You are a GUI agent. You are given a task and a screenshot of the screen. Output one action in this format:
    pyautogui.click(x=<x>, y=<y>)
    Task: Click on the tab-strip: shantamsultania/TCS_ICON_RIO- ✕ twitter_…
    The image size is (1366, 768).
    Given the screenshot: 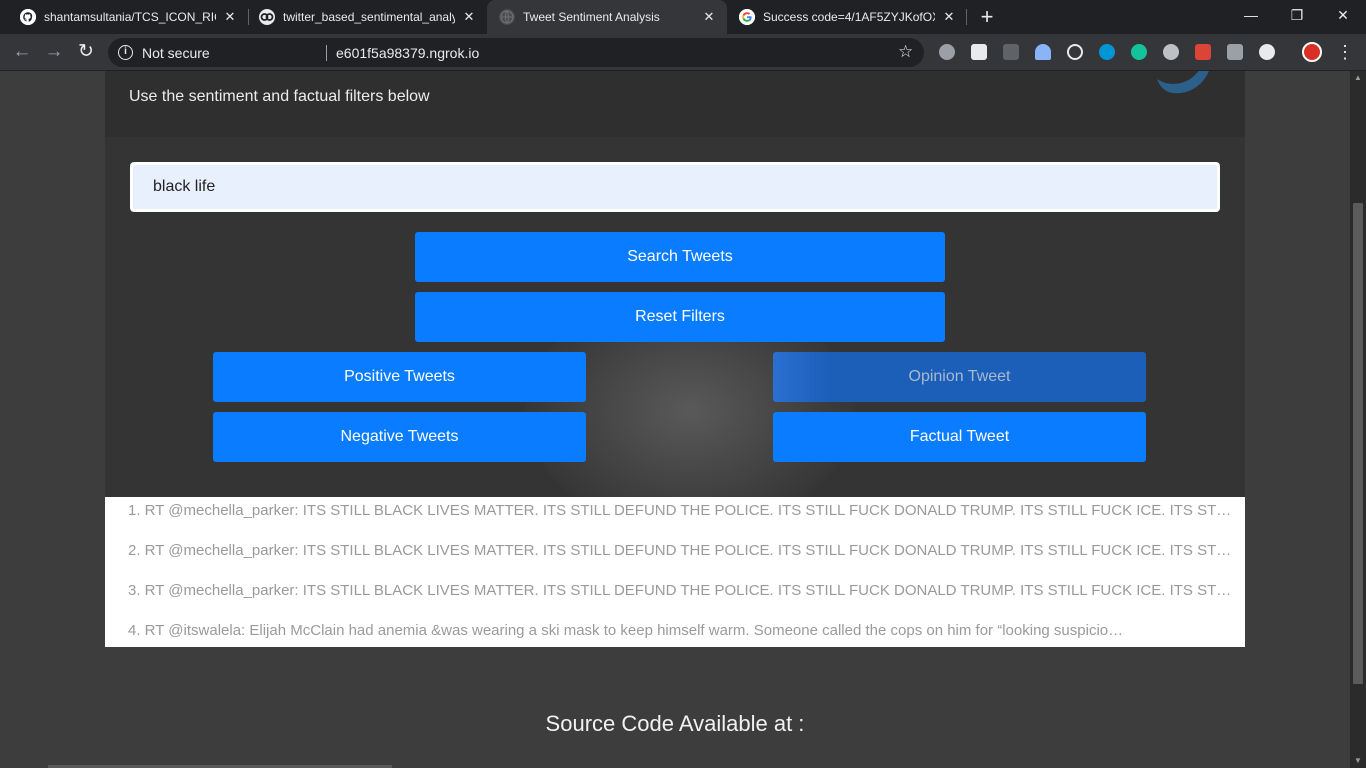 What is the action you would take?
    pyautogui.click(x=683, y=17)
    